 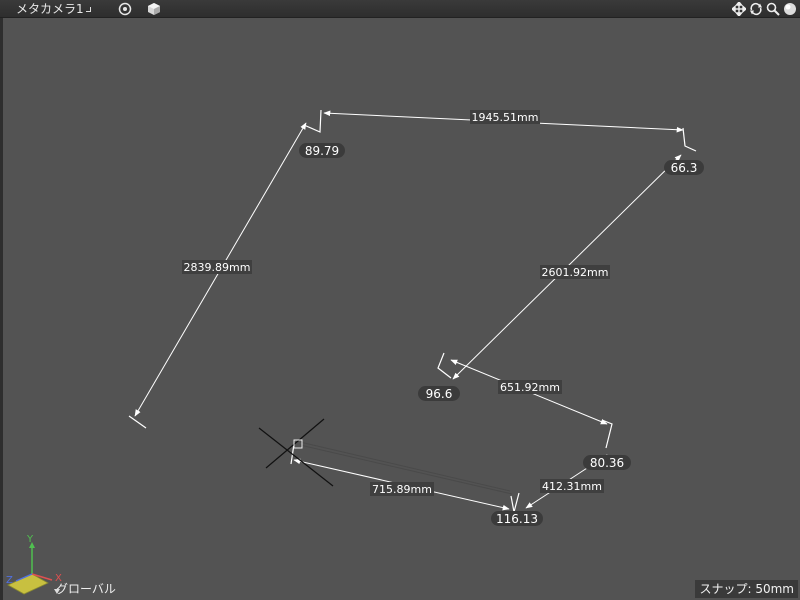 What do you see at coordinates (746, 589) in the screenshot?
I see `snap-status: スナップ: 50mm` at bounding box center [746, 589].